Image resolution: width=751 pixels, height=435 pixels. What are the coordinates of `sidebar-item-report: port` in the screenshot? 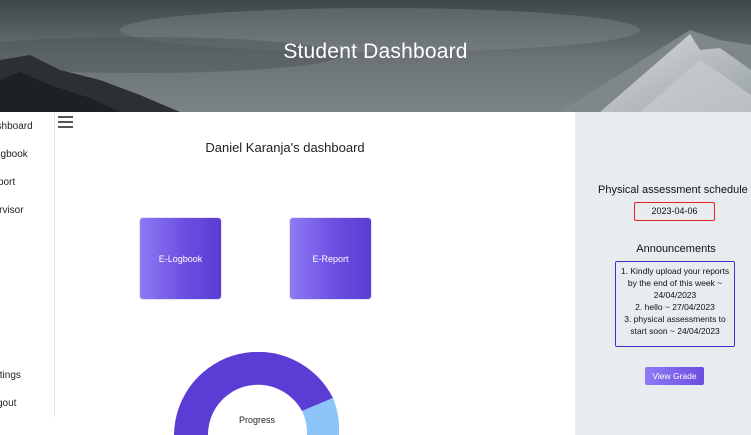 It's located at (7, 182).